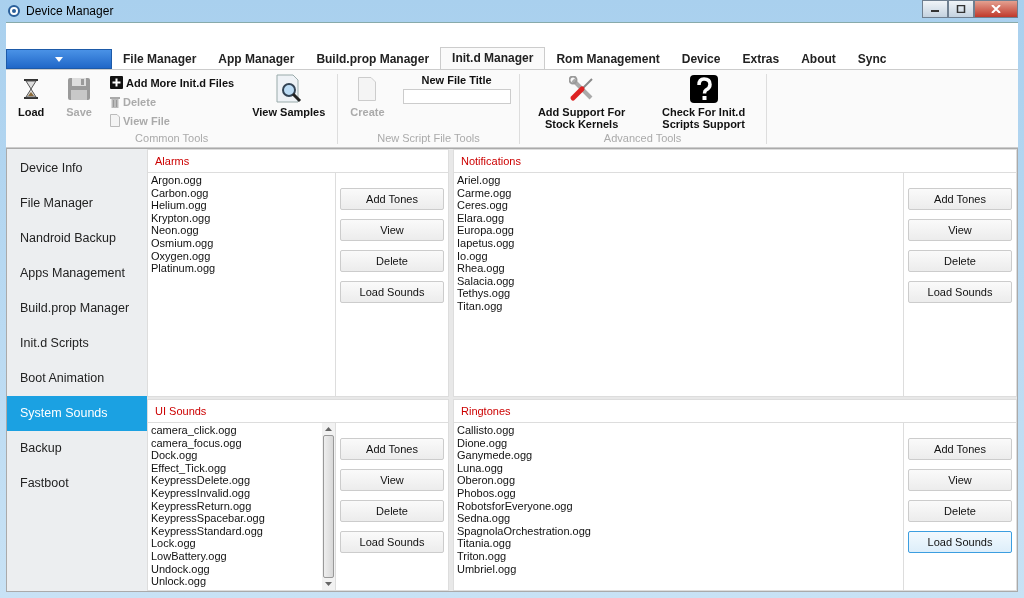  Describe the element at coordinates (678, 293) in the screenshot. I see `list-item: Tethys.ogg` at that location.